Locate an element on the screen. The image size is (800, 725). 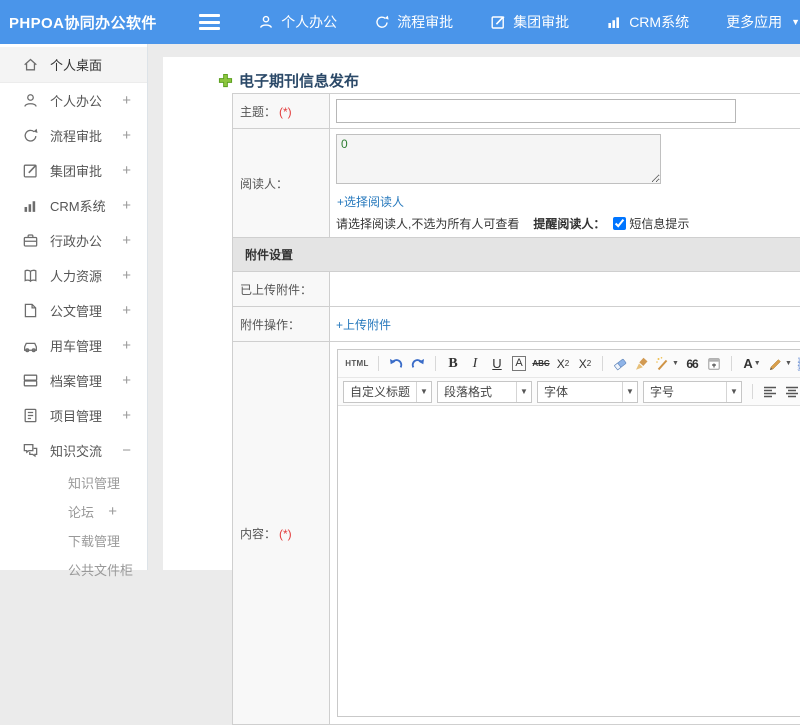
document-icon is located at coordinates (30, 310).